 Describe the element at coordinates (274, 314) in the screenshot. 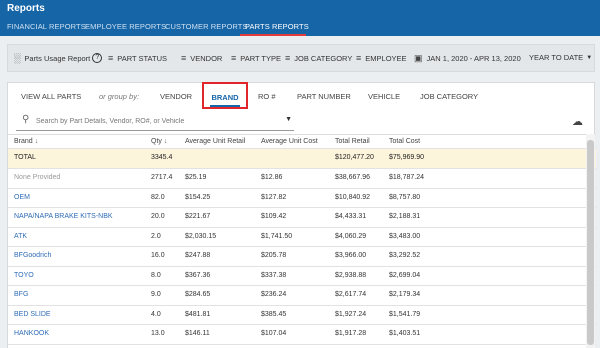

I see `avg-cost-cell: $385.45` at that location.